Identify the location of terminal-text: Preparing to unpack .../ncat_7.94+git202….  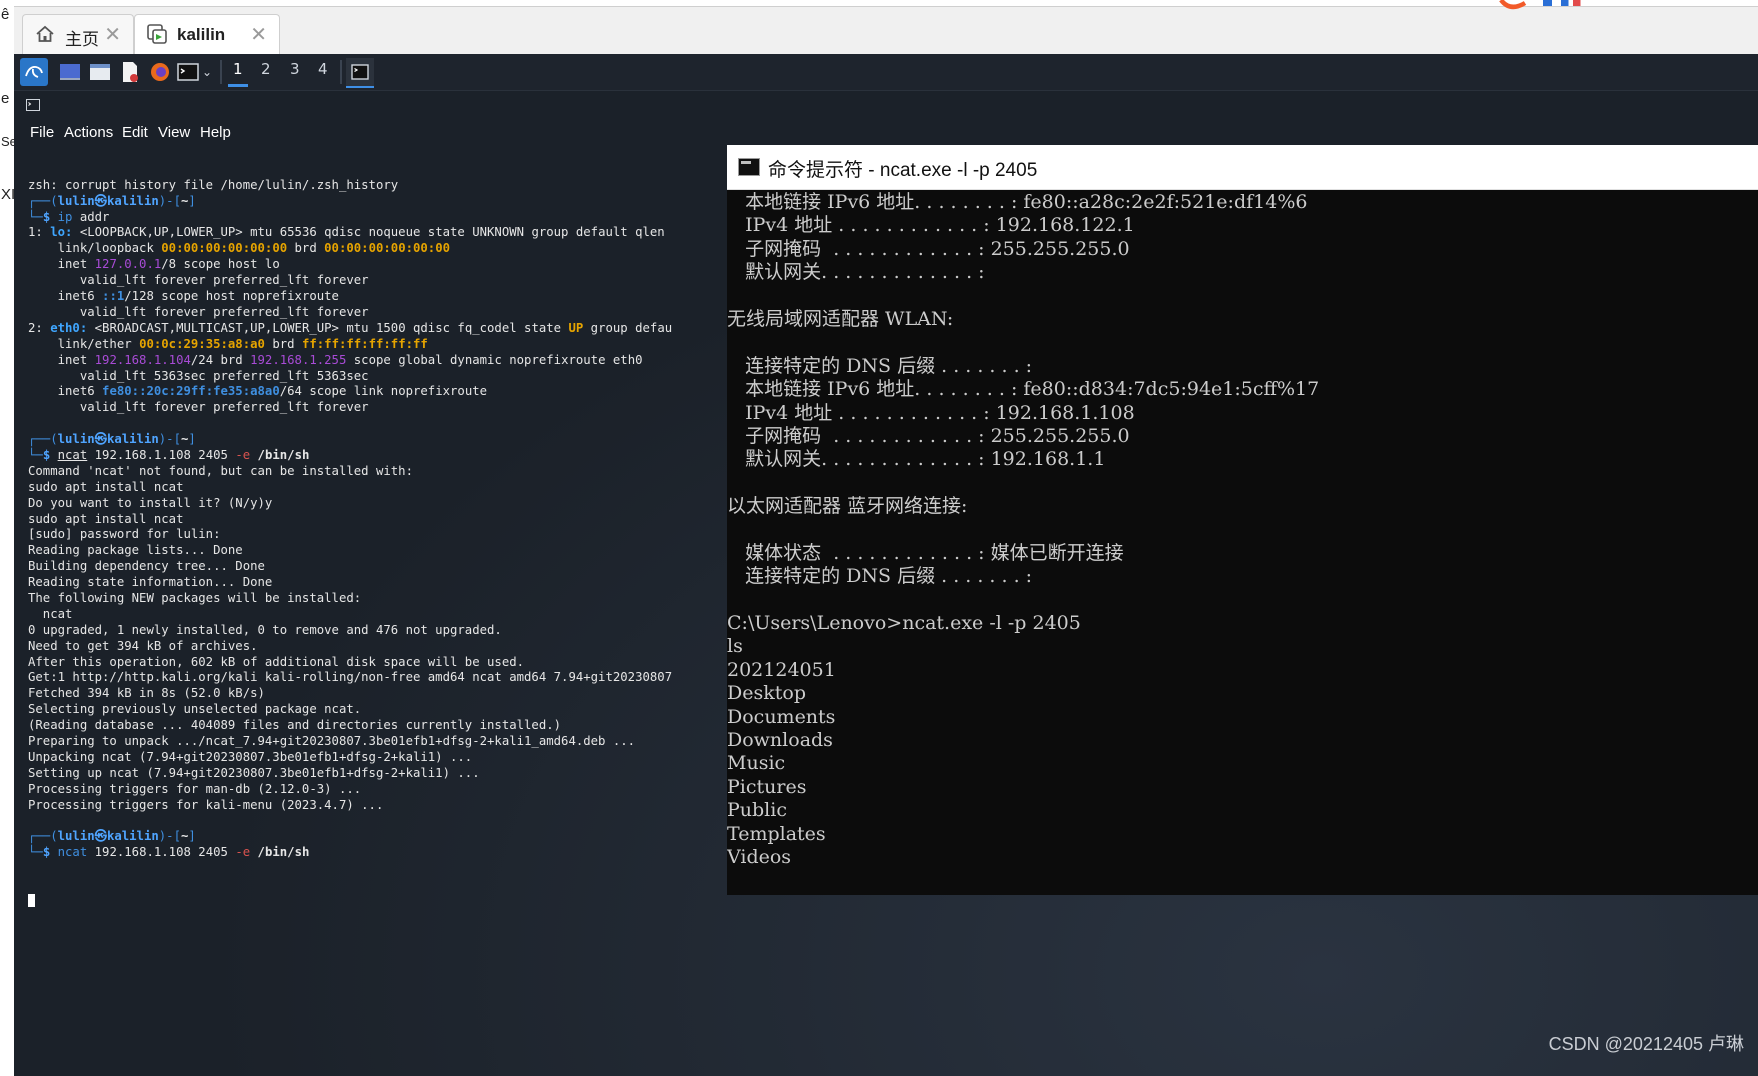
(332, 740).